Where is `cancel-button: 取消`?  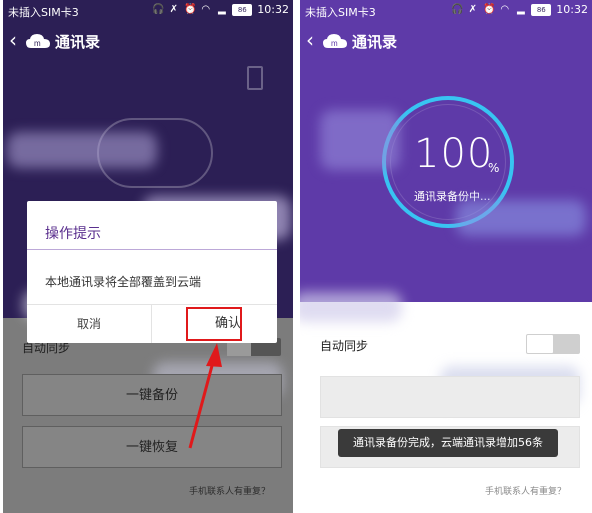 cancel-button: 取消 is located at coordinates (89, 324).